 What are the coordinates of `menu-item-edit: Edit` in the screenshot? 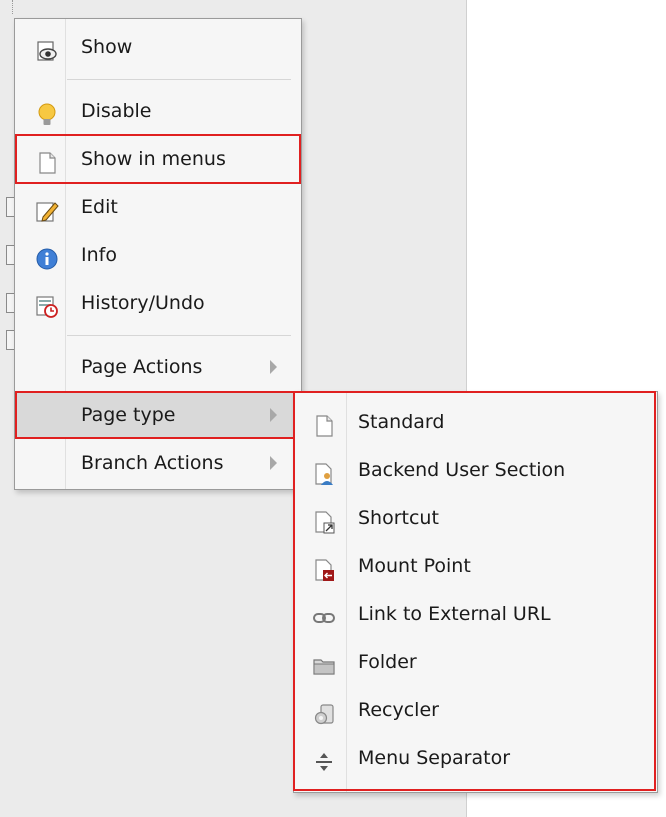 It's located at (158, 207).